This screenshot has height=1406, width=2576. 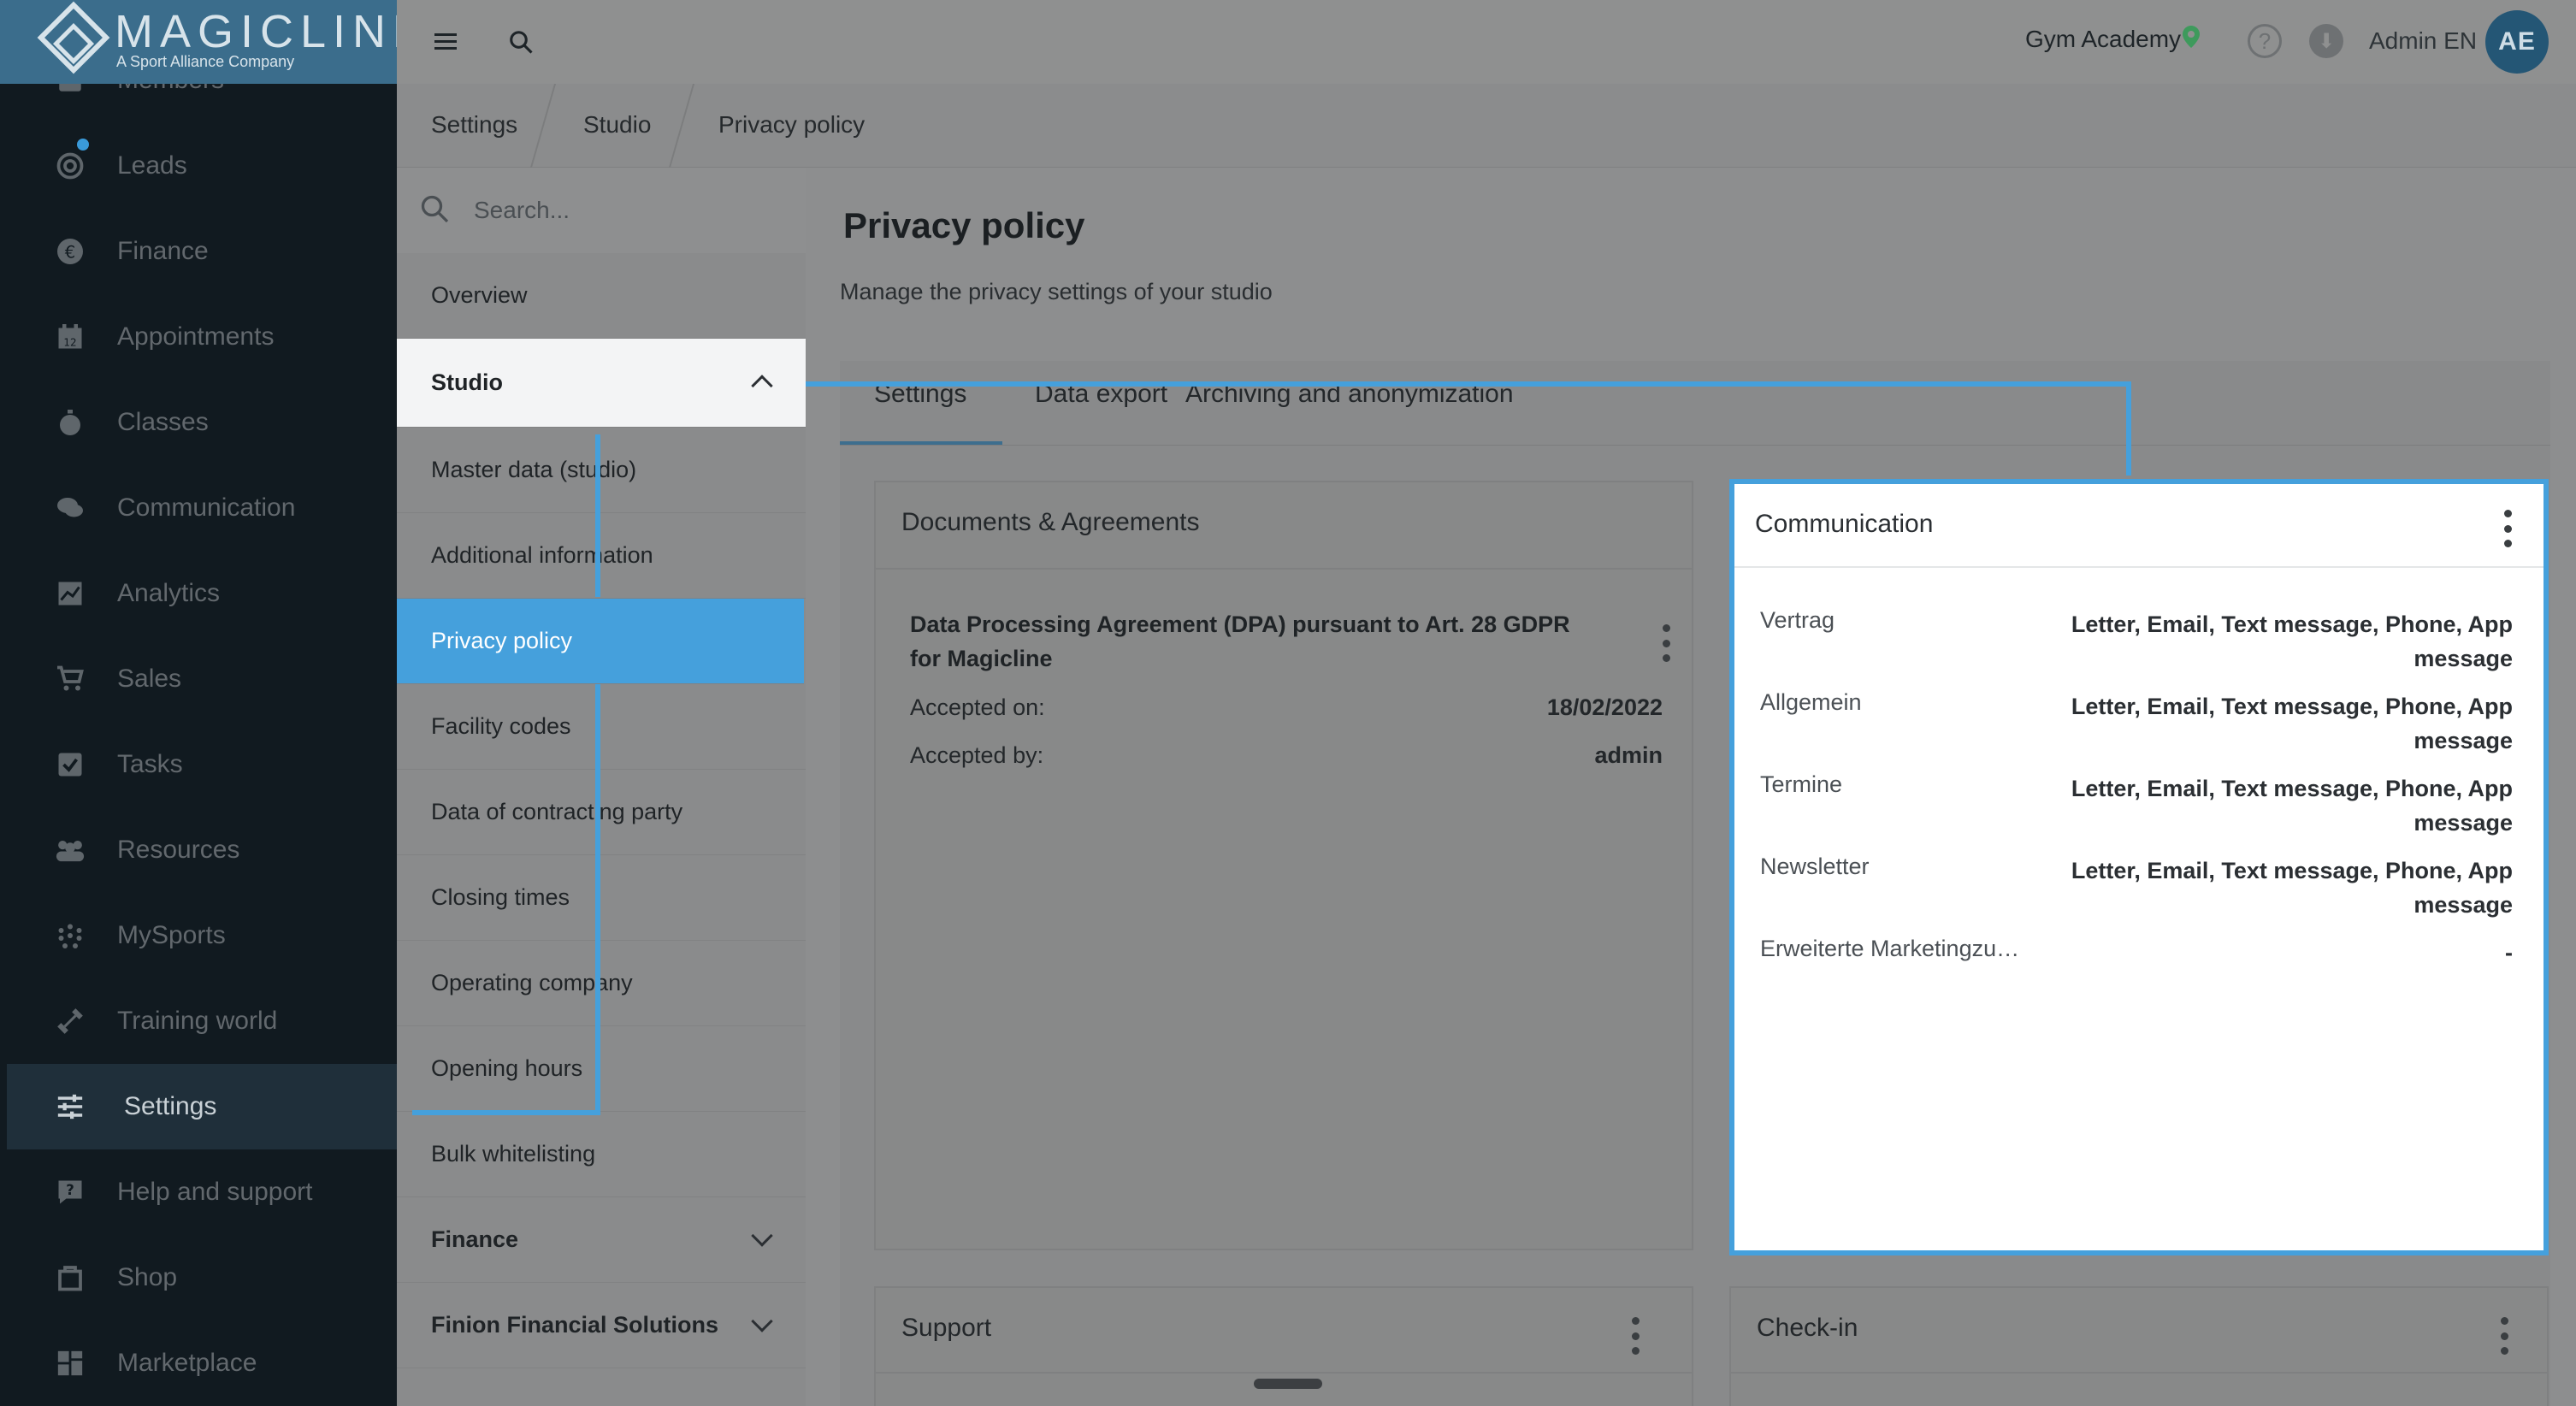 What do you see at coordinates (532, 982) in the screenshot?
I see `subnav-label: Operating company` at bounding box center [532, 982].